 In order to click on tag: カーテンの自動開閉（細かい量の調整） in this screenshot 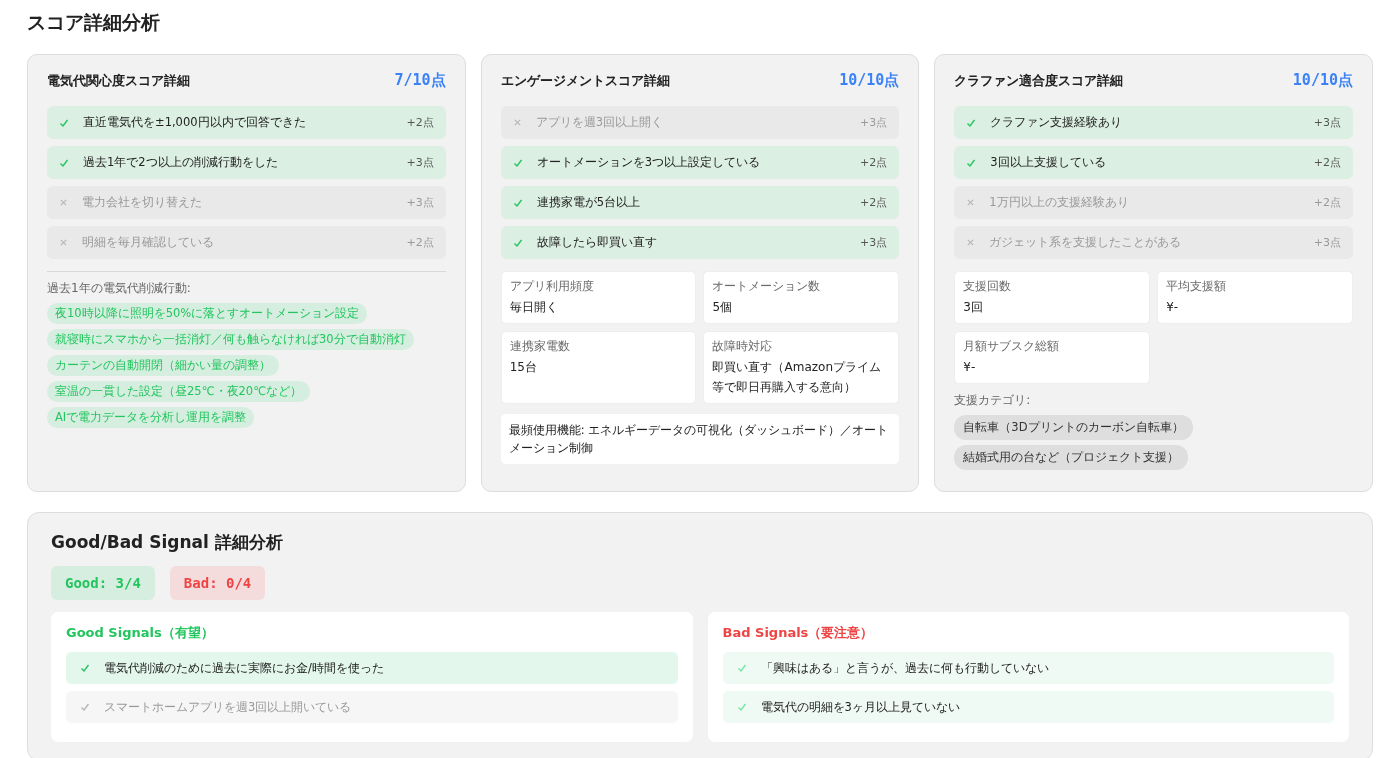, I will do `click(163, 365)`.